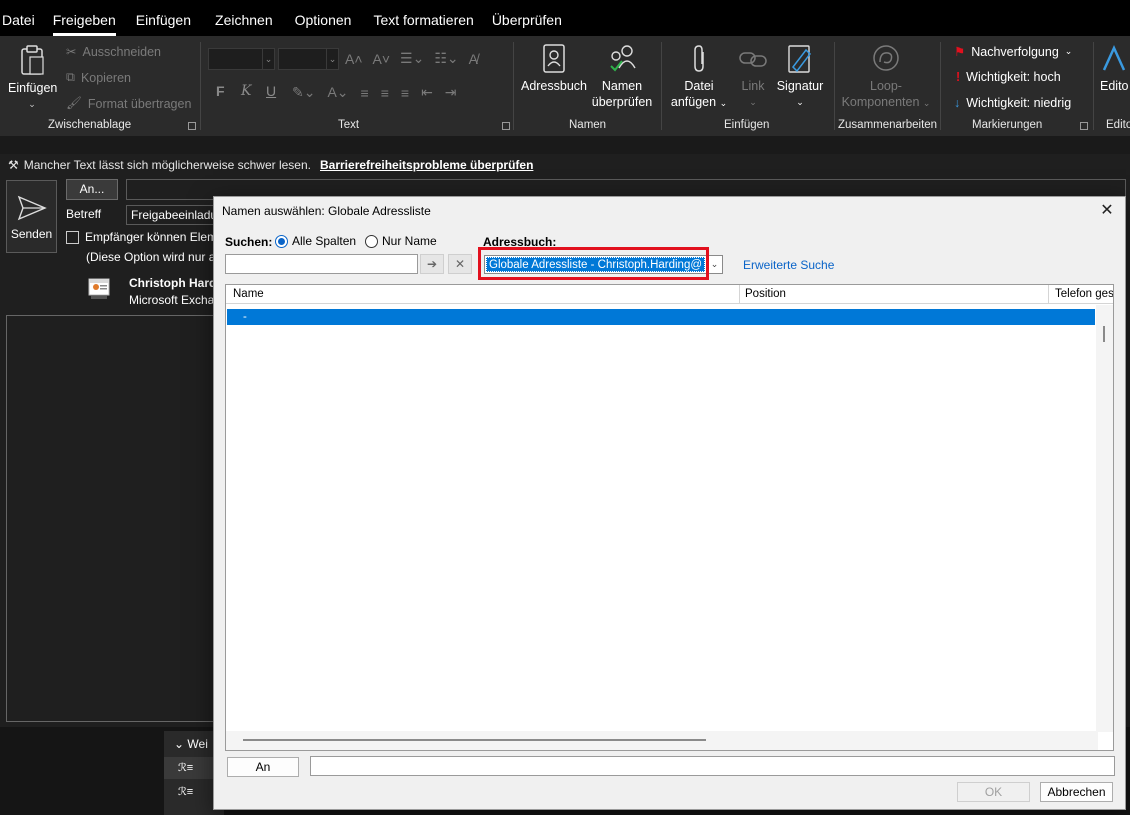 The width and height of the screenshot is (1130, 815). I want to click on clear-format-icon: A̸, so click(473, 59).